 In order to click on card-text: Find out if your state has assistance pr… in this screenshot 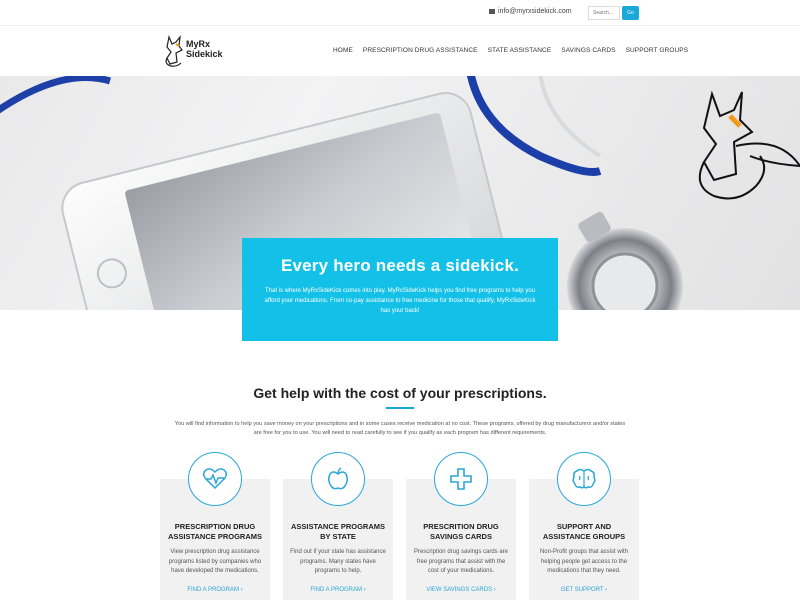, I will do `click(338, 561)`.